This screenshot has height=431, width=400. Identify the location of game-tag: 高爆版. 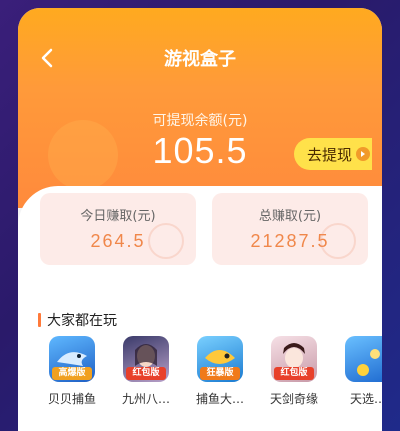
(72, 373).